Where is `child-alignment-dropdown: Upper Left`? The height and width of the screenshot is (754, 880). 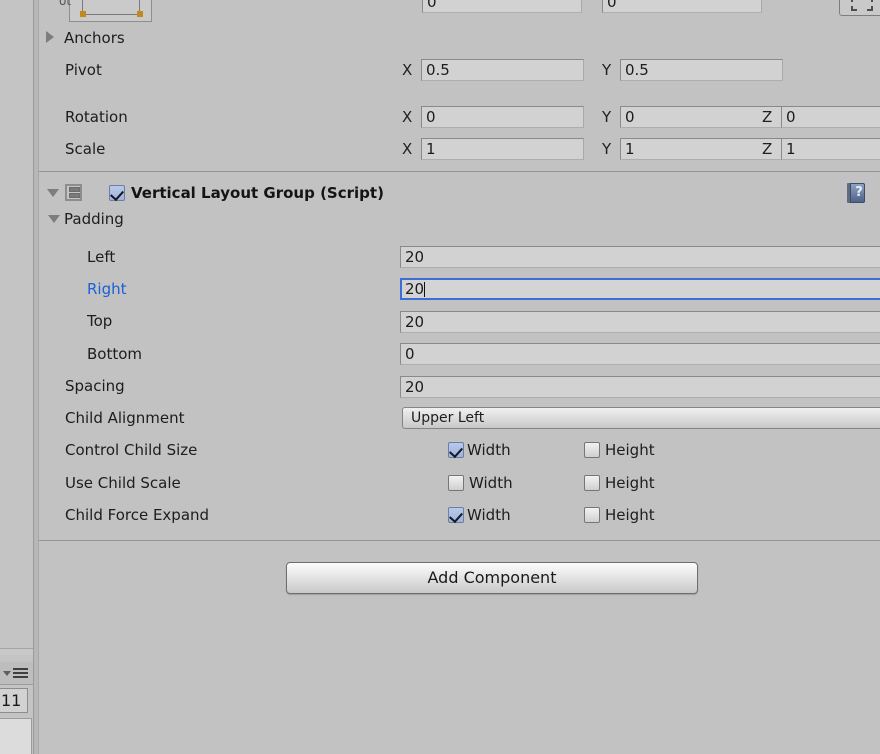 child-alignment-dropdown: Upper Left is located at coordinates (641, 418).